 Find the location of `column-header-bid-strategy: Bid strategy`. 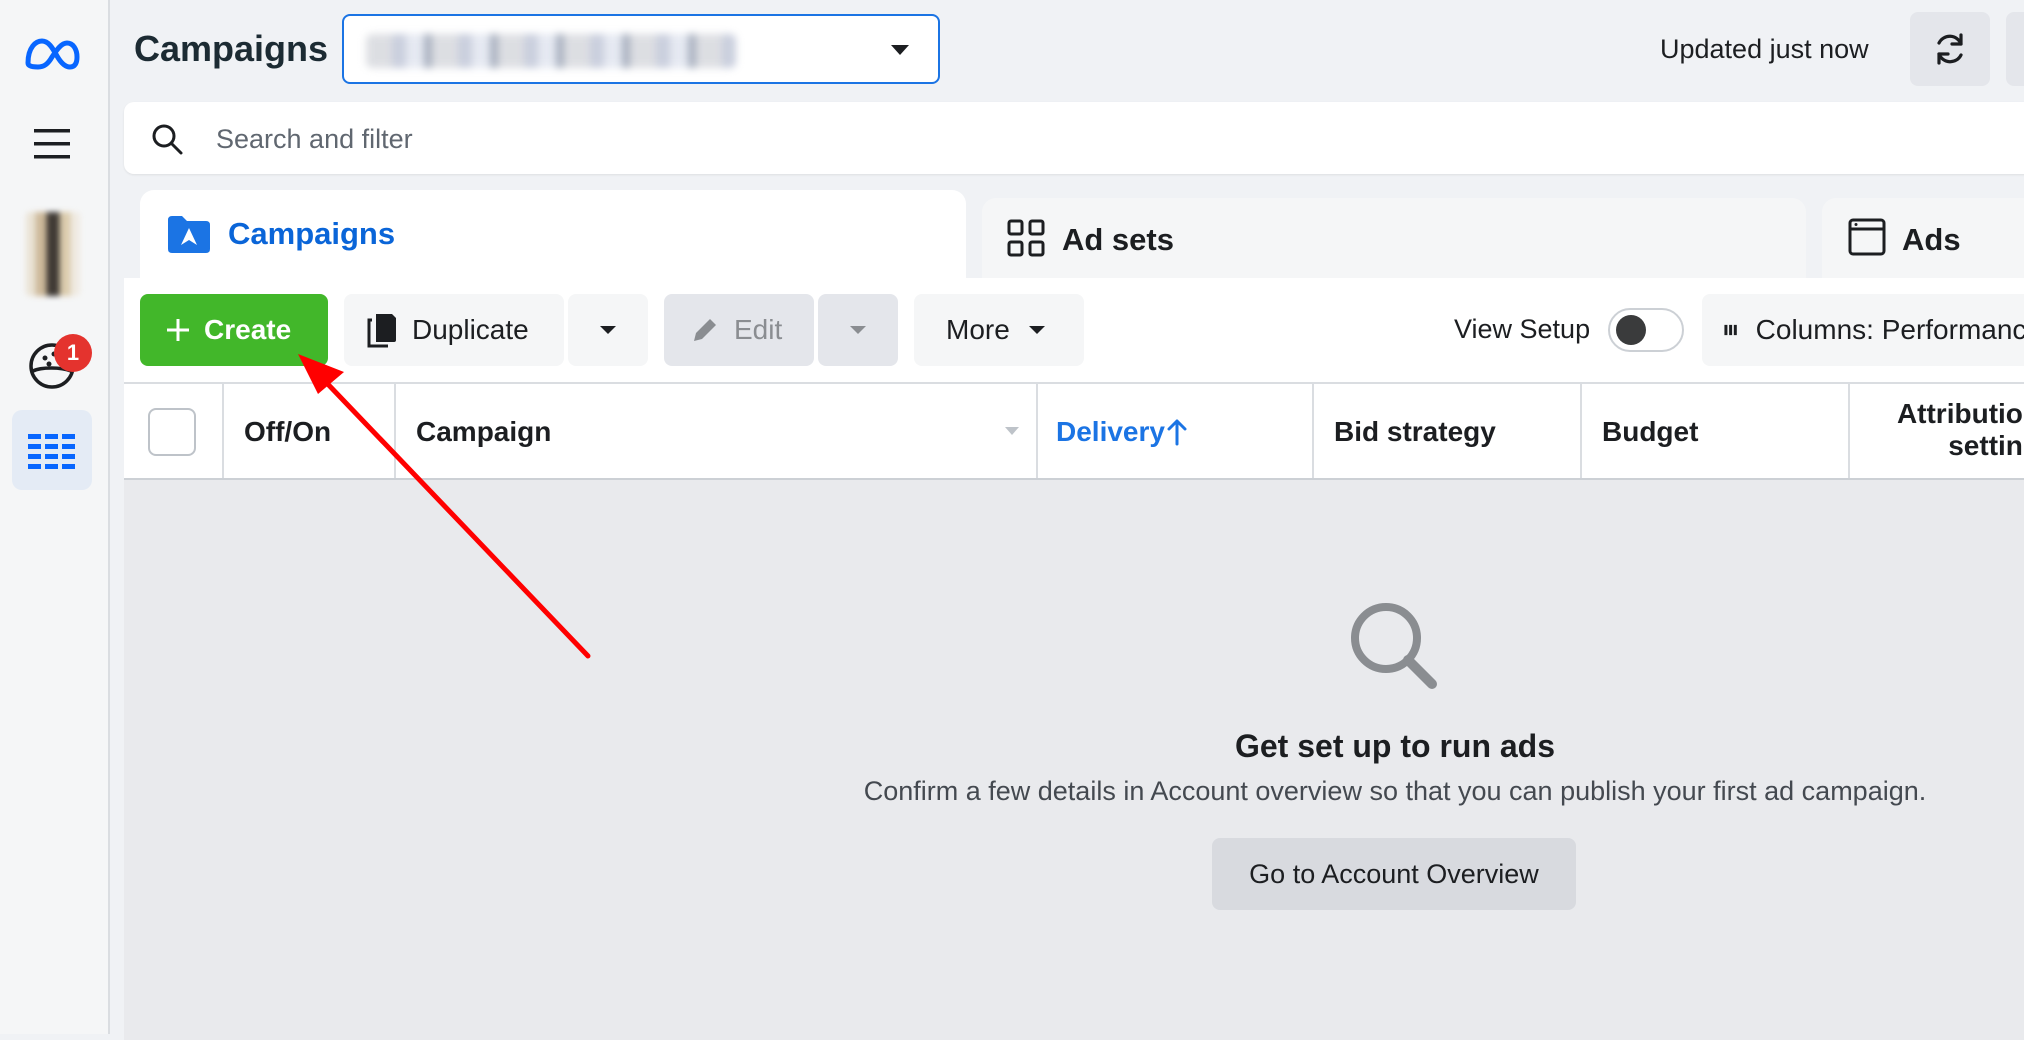

column-header-bid-strategy: Bid strategy is located at coordinates (1446, 431).